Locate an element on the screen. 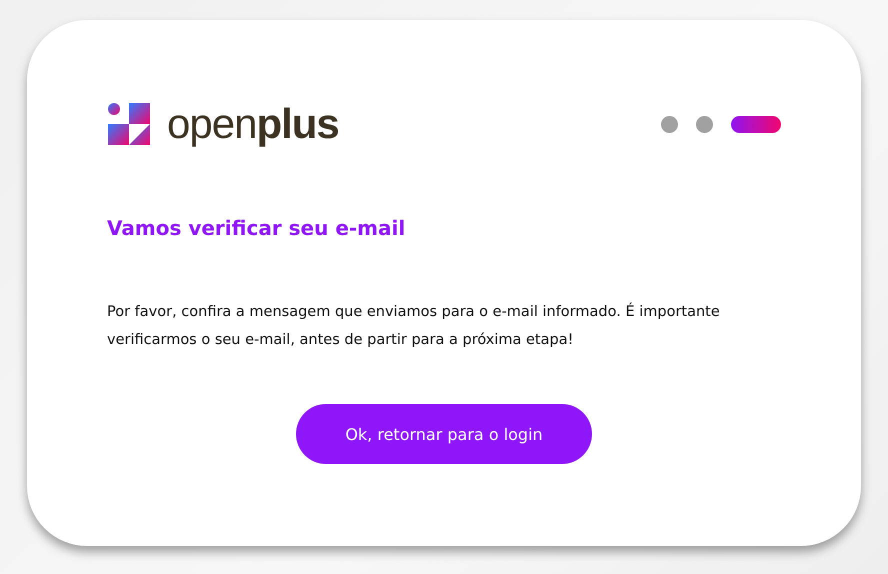 This screenshot has height=574, width=888. page-title: Vamos verificar seu e-mail is located at coordinates (256, 228).